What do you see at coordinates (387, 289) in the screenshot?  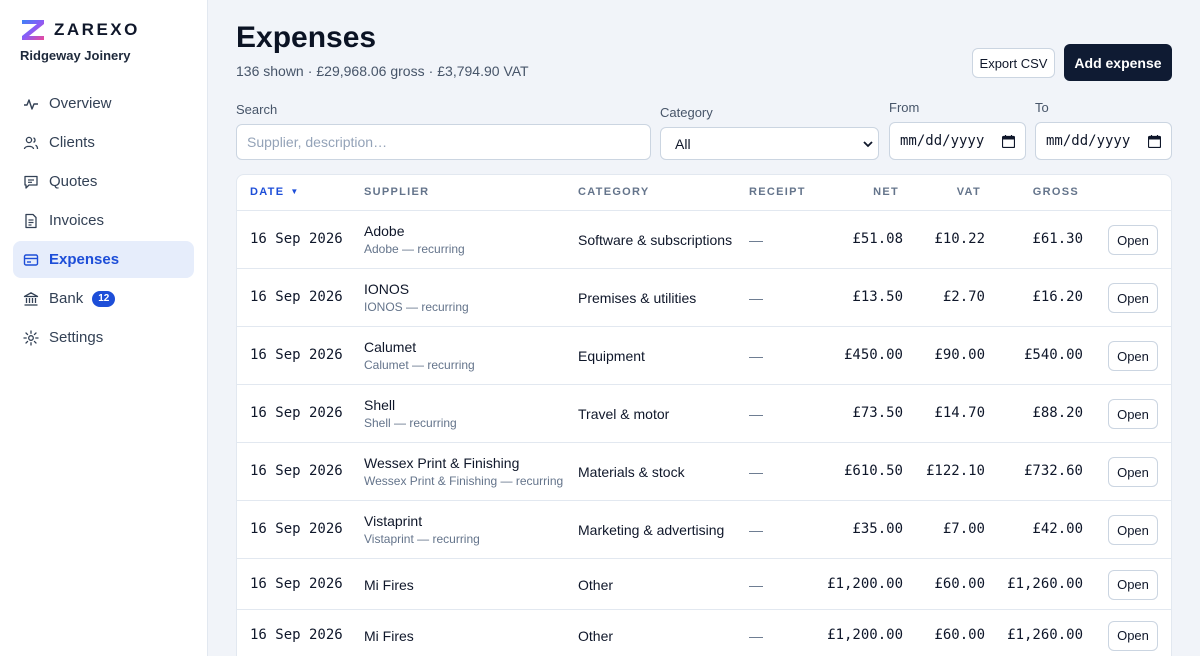 I see `supplier-name: IONOS` at bounding box center [387, 289].